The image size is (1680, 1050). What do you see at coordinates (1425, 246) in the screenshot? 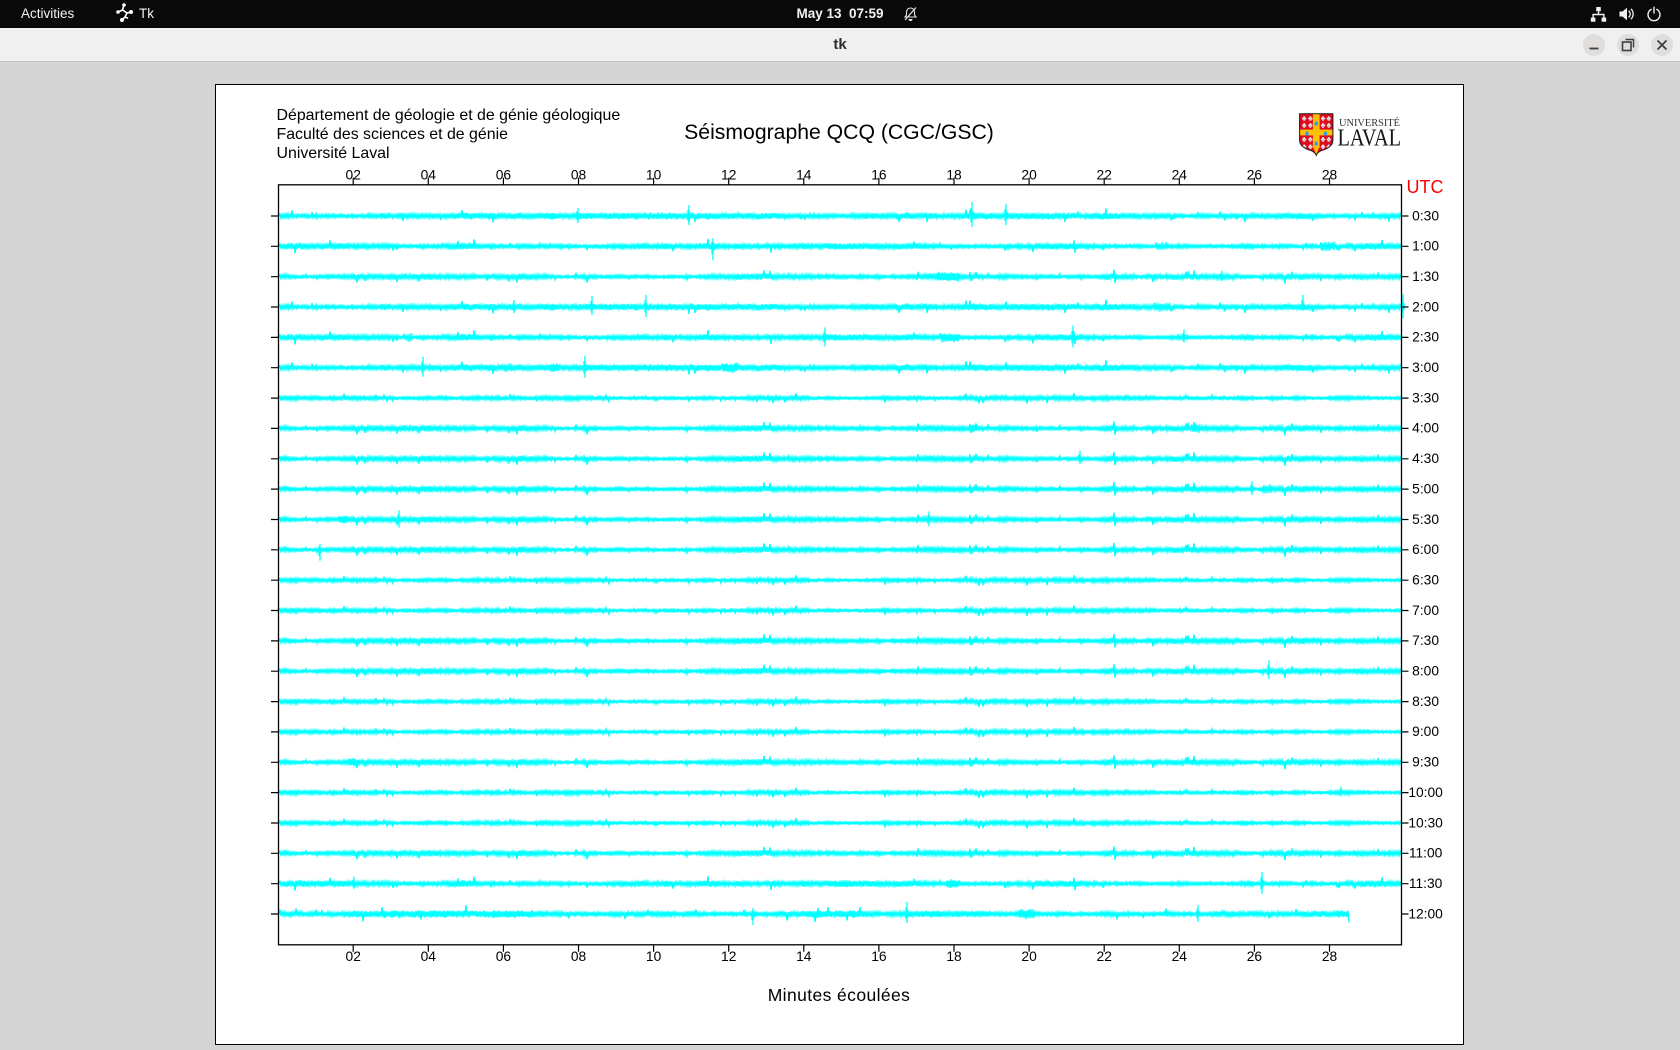
I see `svg-text: 1:00` at bounding box center [1425, 246].